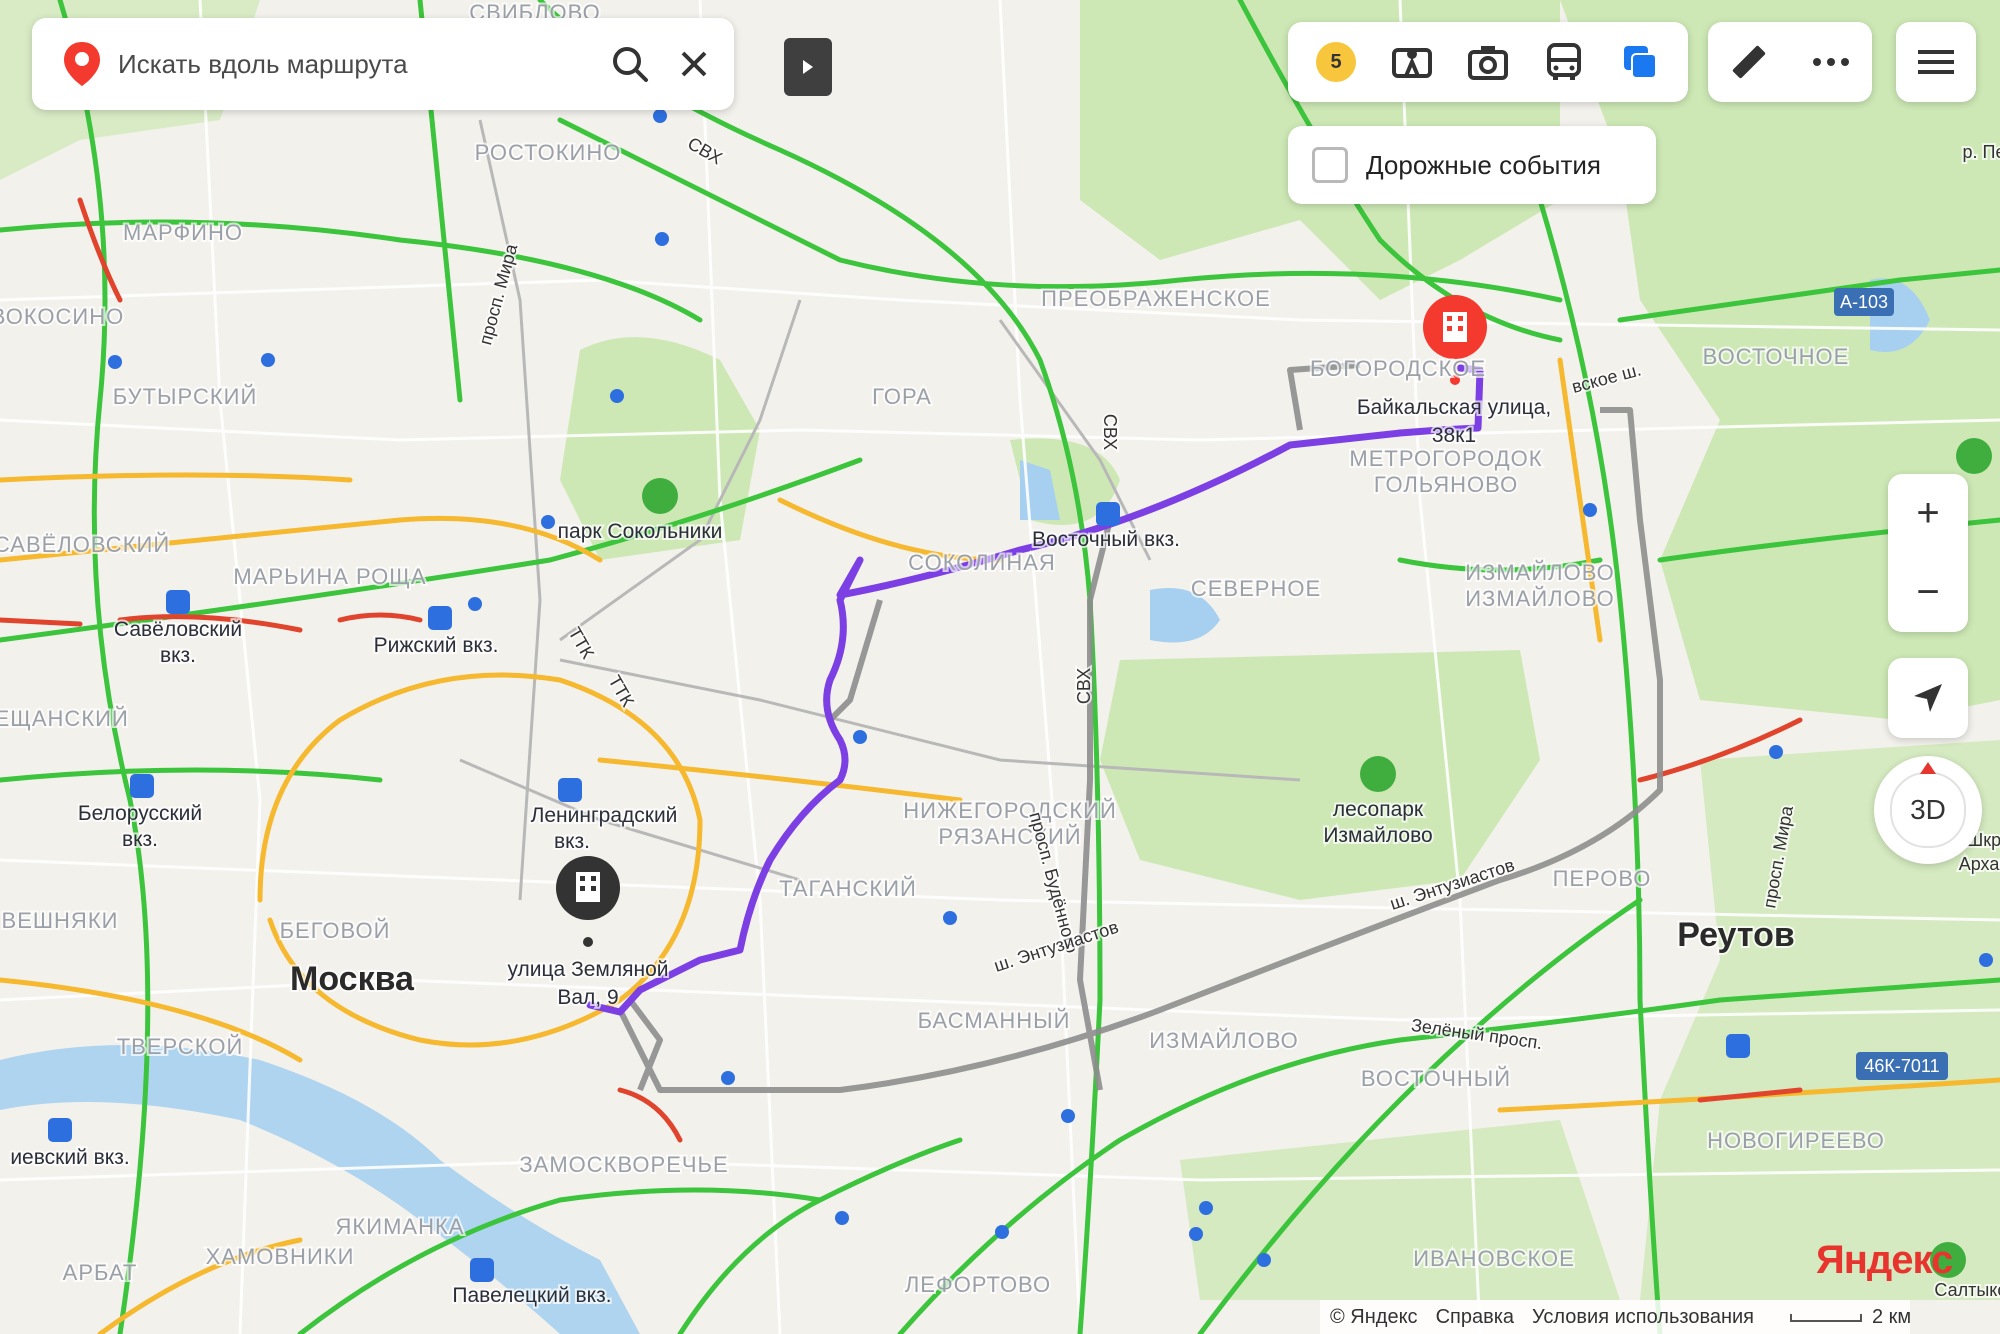  Describe the element at coordinates (1640, 62) in the screenshot. I see `layers-icon` at that location.